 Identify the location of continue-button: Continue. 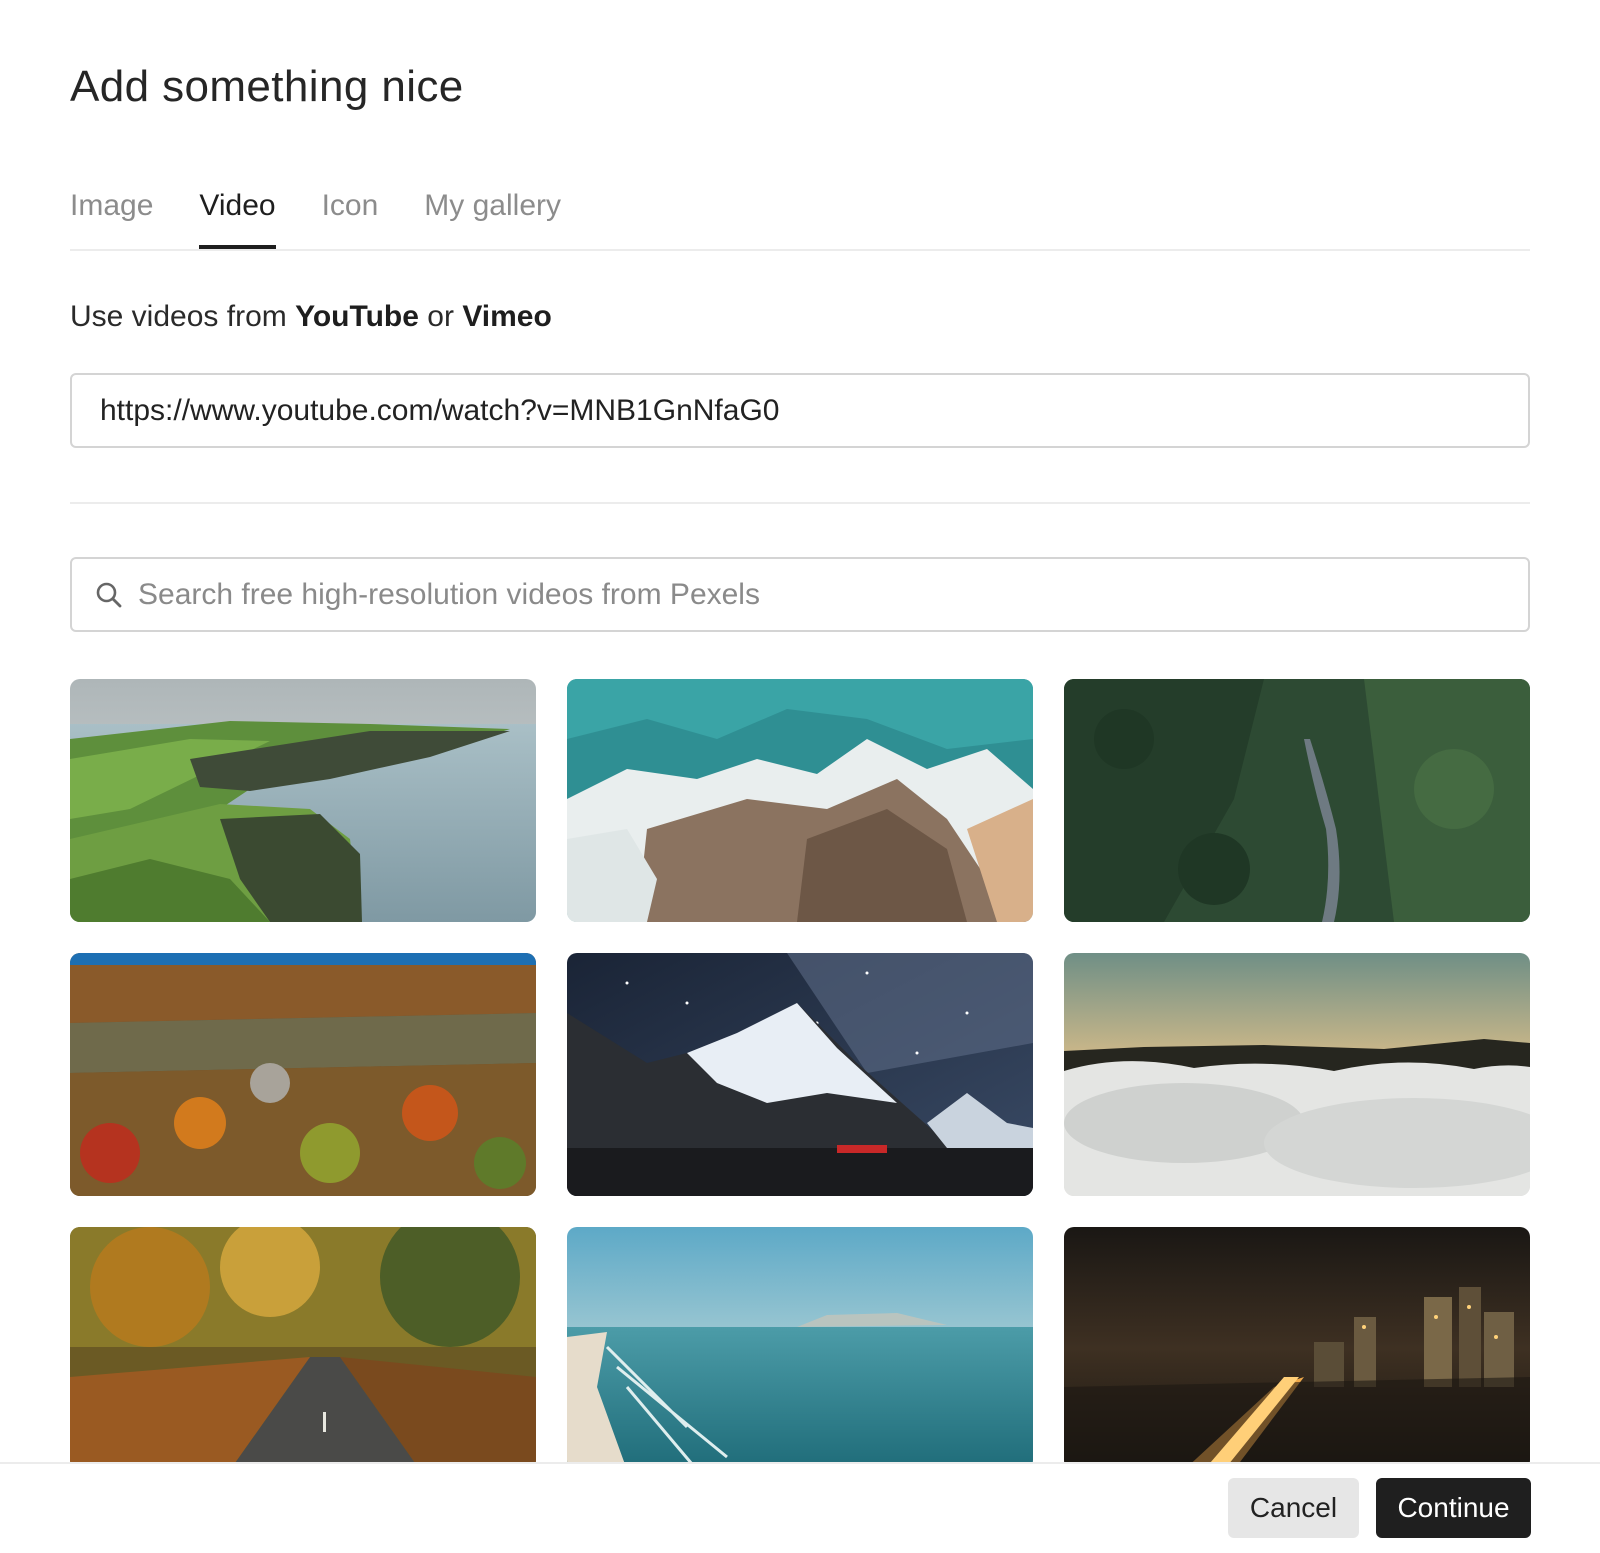
(1453, 1508).